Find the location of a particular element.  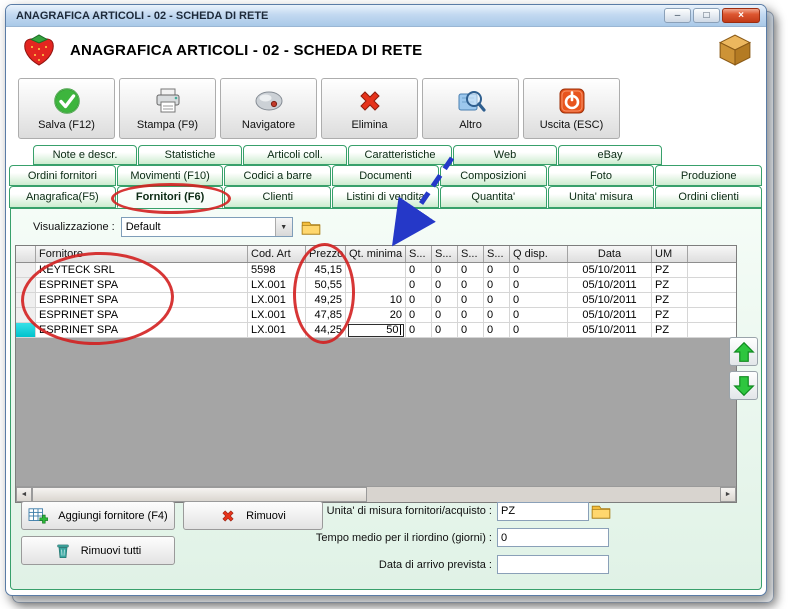

uscita-button: Uscita (ESC) is located at coordinates (571, 108).